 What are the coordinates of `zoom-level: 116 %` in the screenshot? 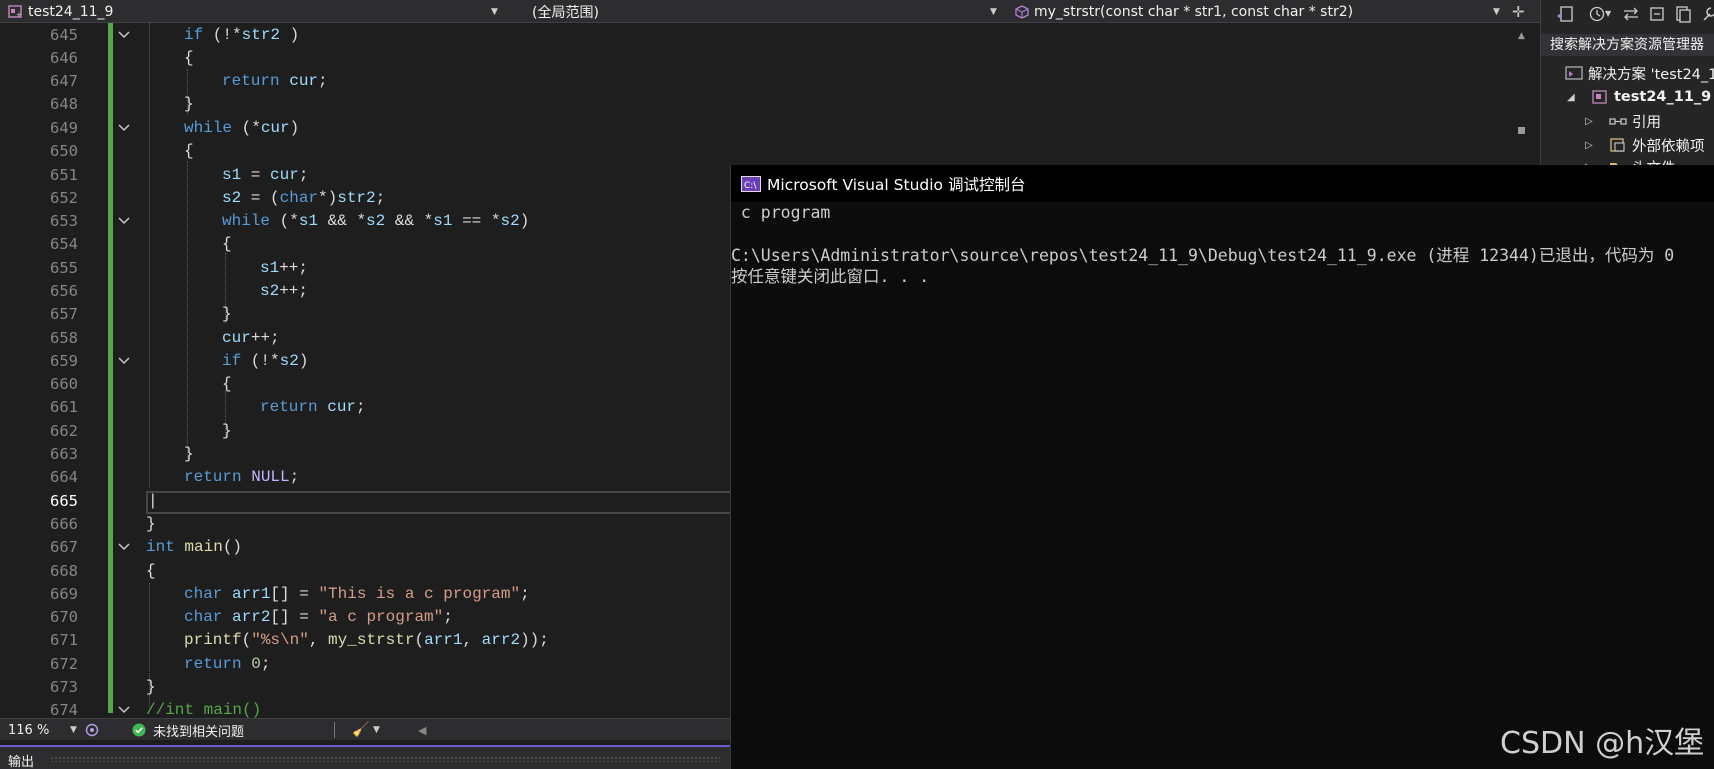 It's located at (28, 730).